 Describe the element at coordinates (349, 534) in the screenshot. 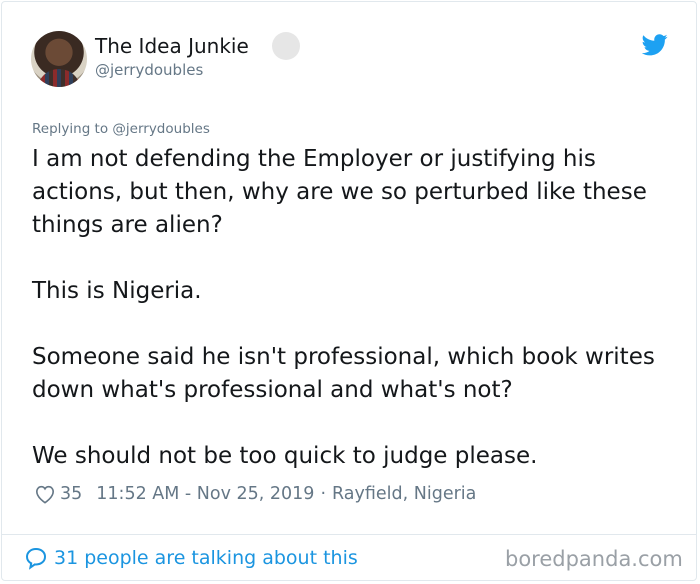

I see `footer-divider` at that location.